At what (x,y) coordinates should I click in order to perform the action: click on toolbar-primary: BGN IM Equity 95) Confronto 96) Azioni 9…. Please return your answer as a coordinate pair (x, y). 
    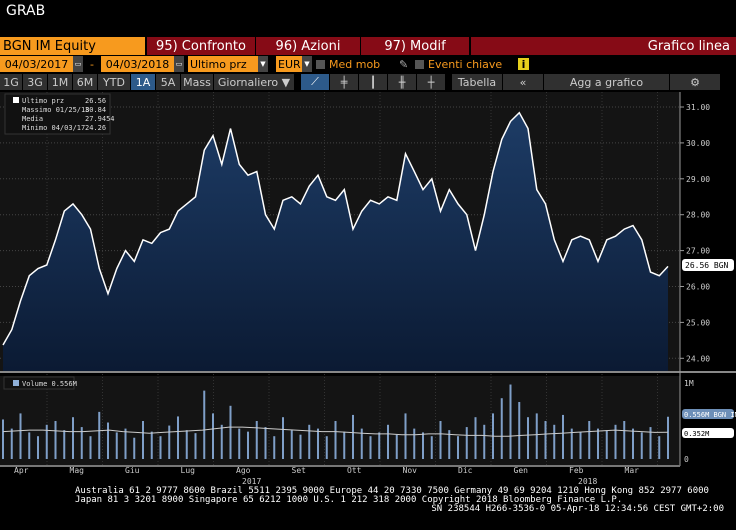
    Looking at the image, I should click on (368, 46).